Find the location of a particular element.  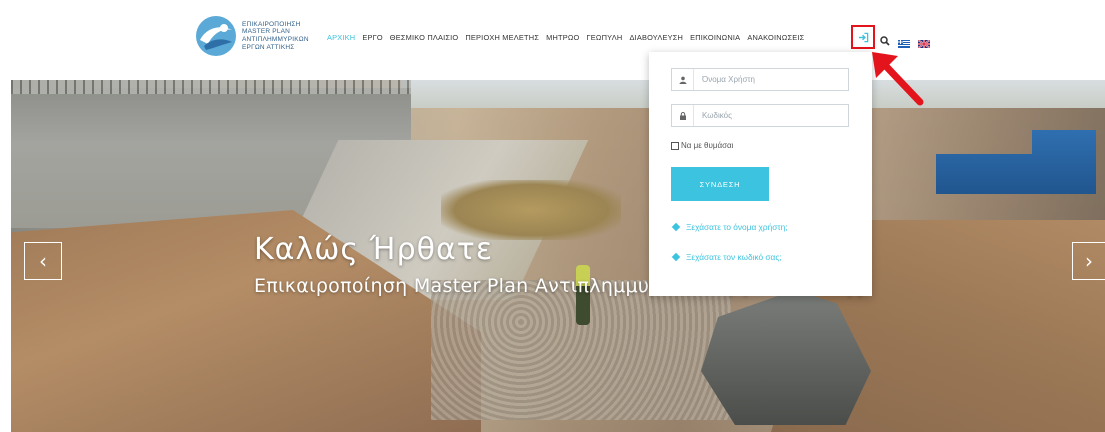

password-field is located at coordinates (760, 115).